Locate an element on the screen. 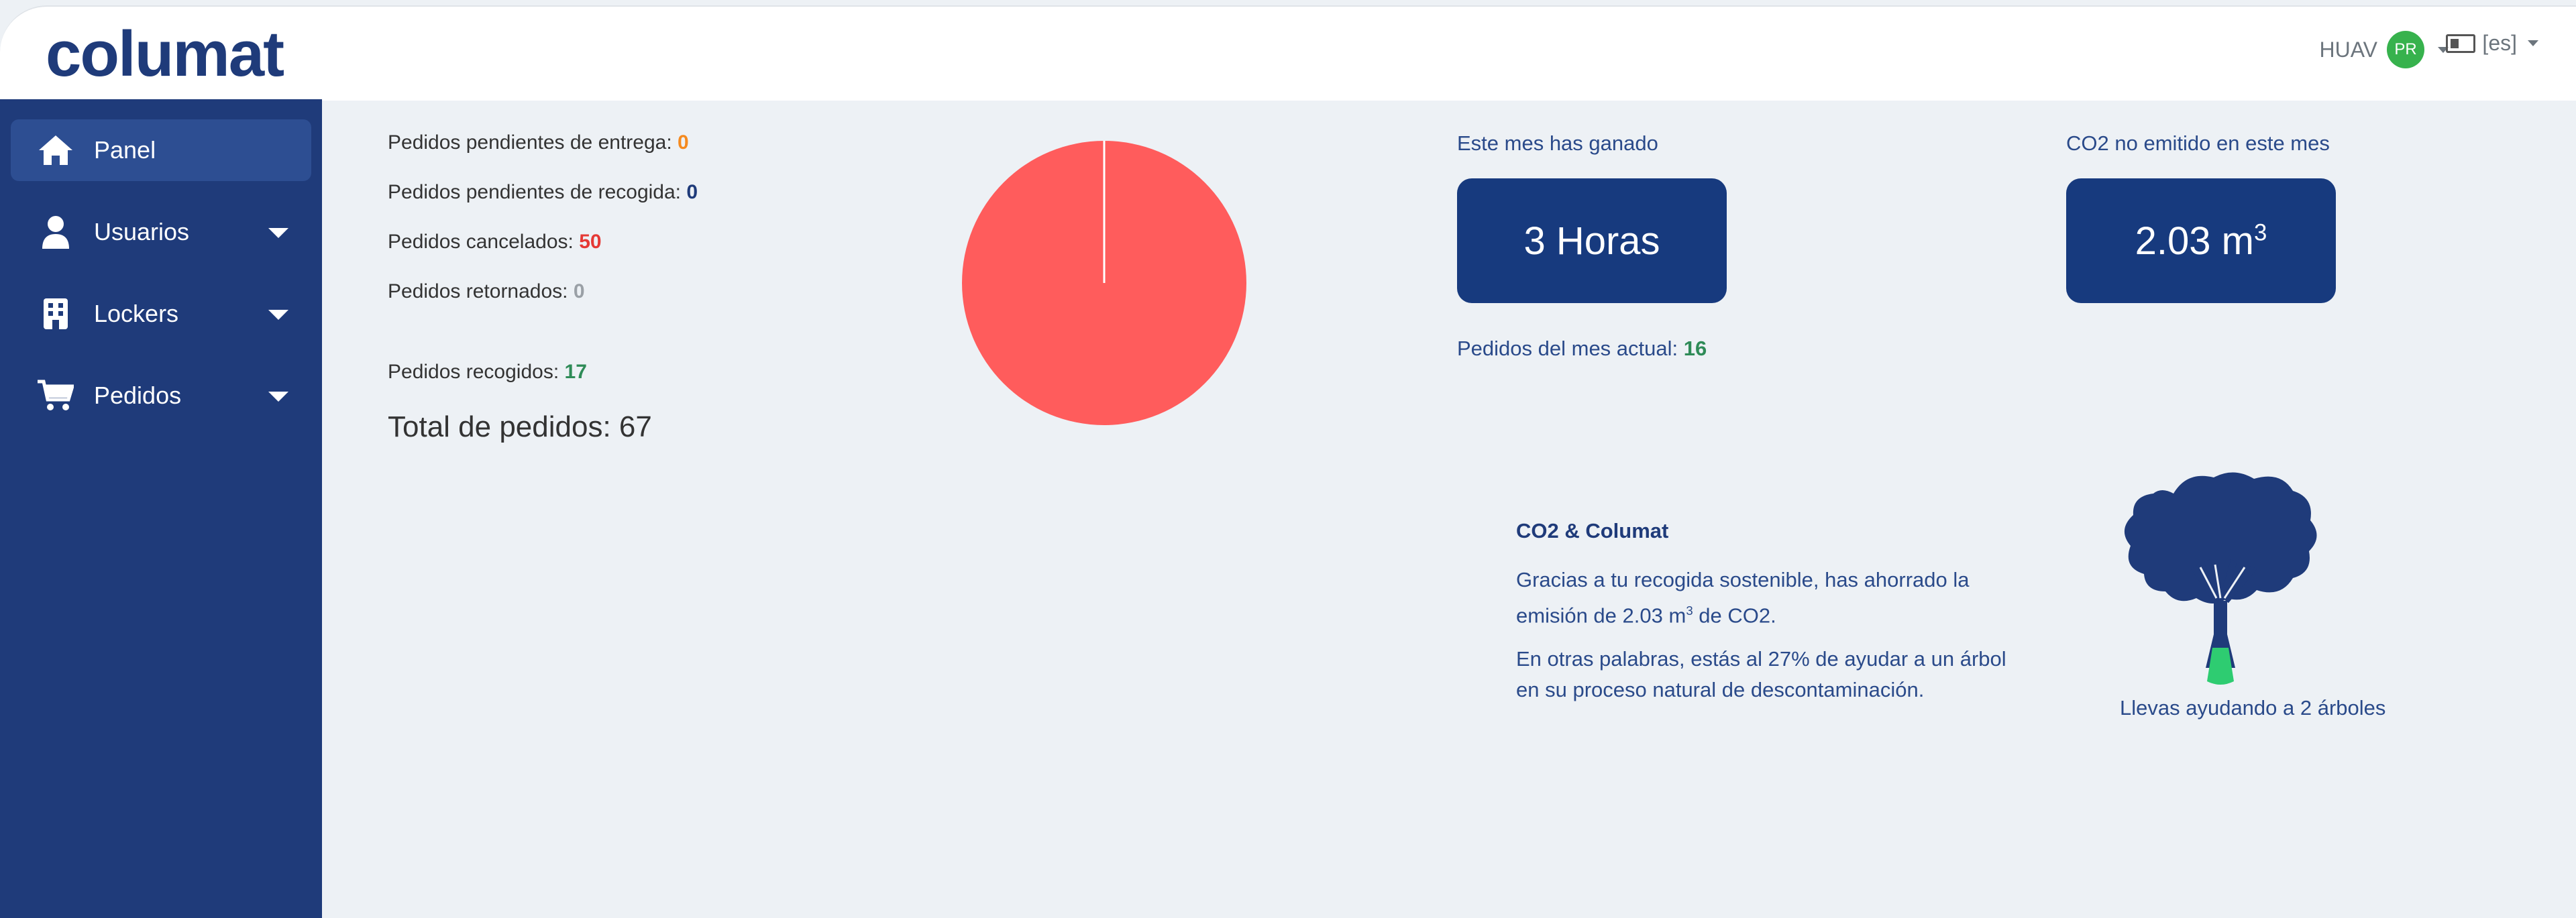  month-orders: Pedidos del mes actual: 16 is located at coordinates (1582, 349).